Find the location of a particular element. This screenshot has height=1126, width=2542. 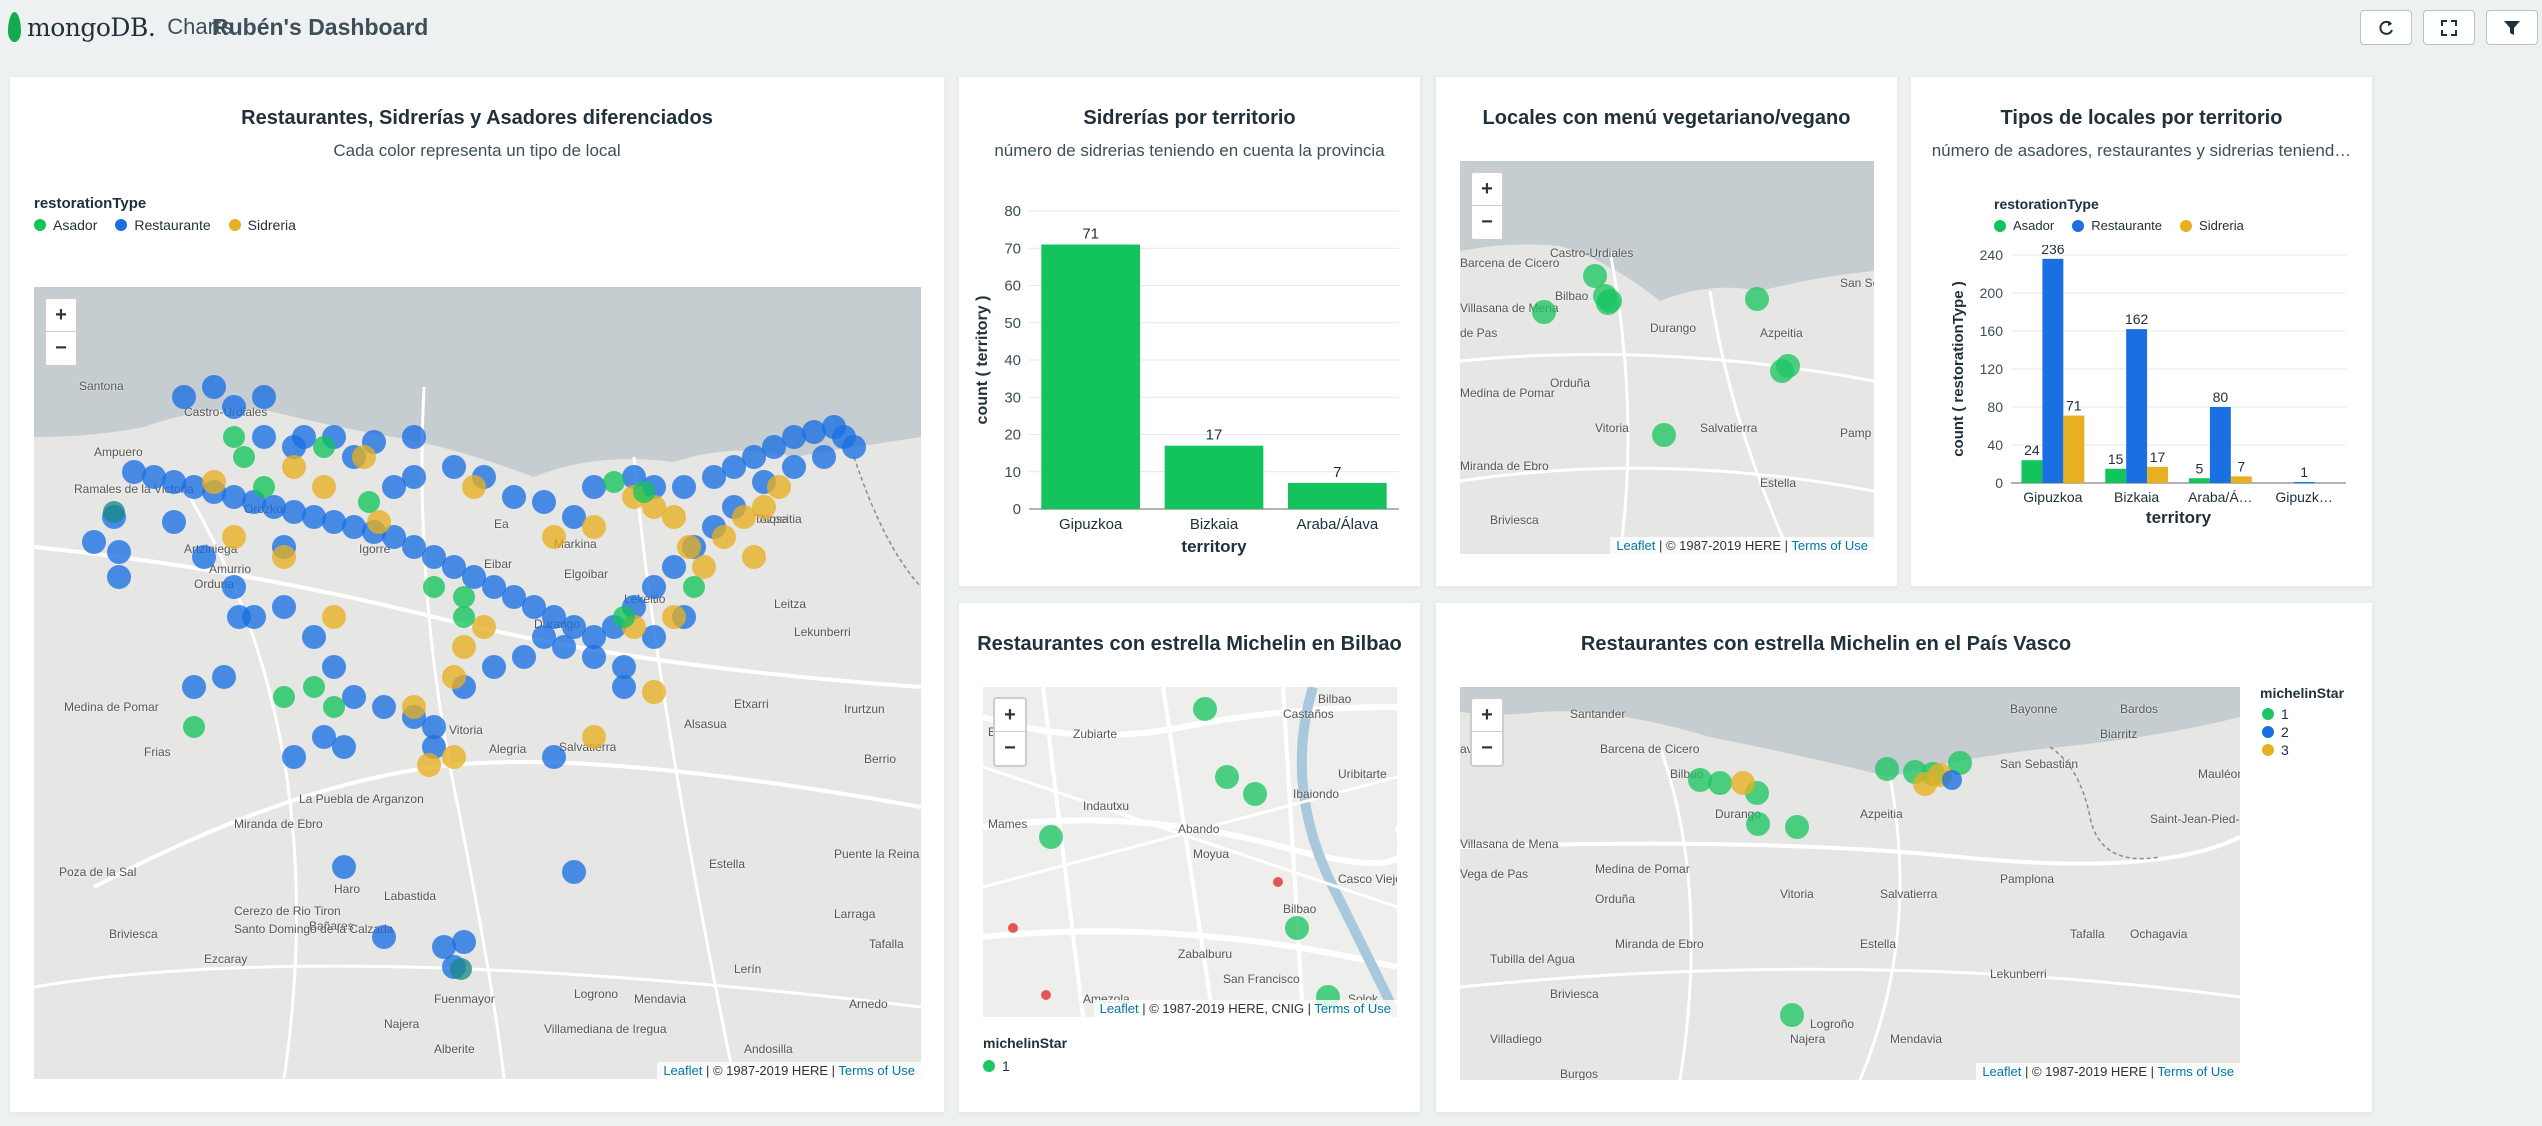

legend-item-star-1: 1 is located at coordinates (2275, 714).